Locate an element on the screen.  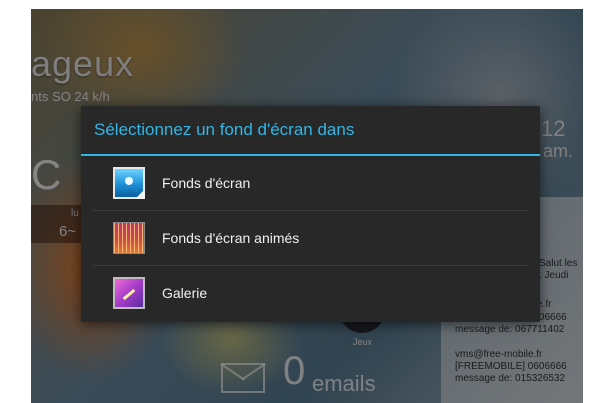
dialog-title: Sélectionnez un fond d'écran dans is located at coordinates (310, 131).